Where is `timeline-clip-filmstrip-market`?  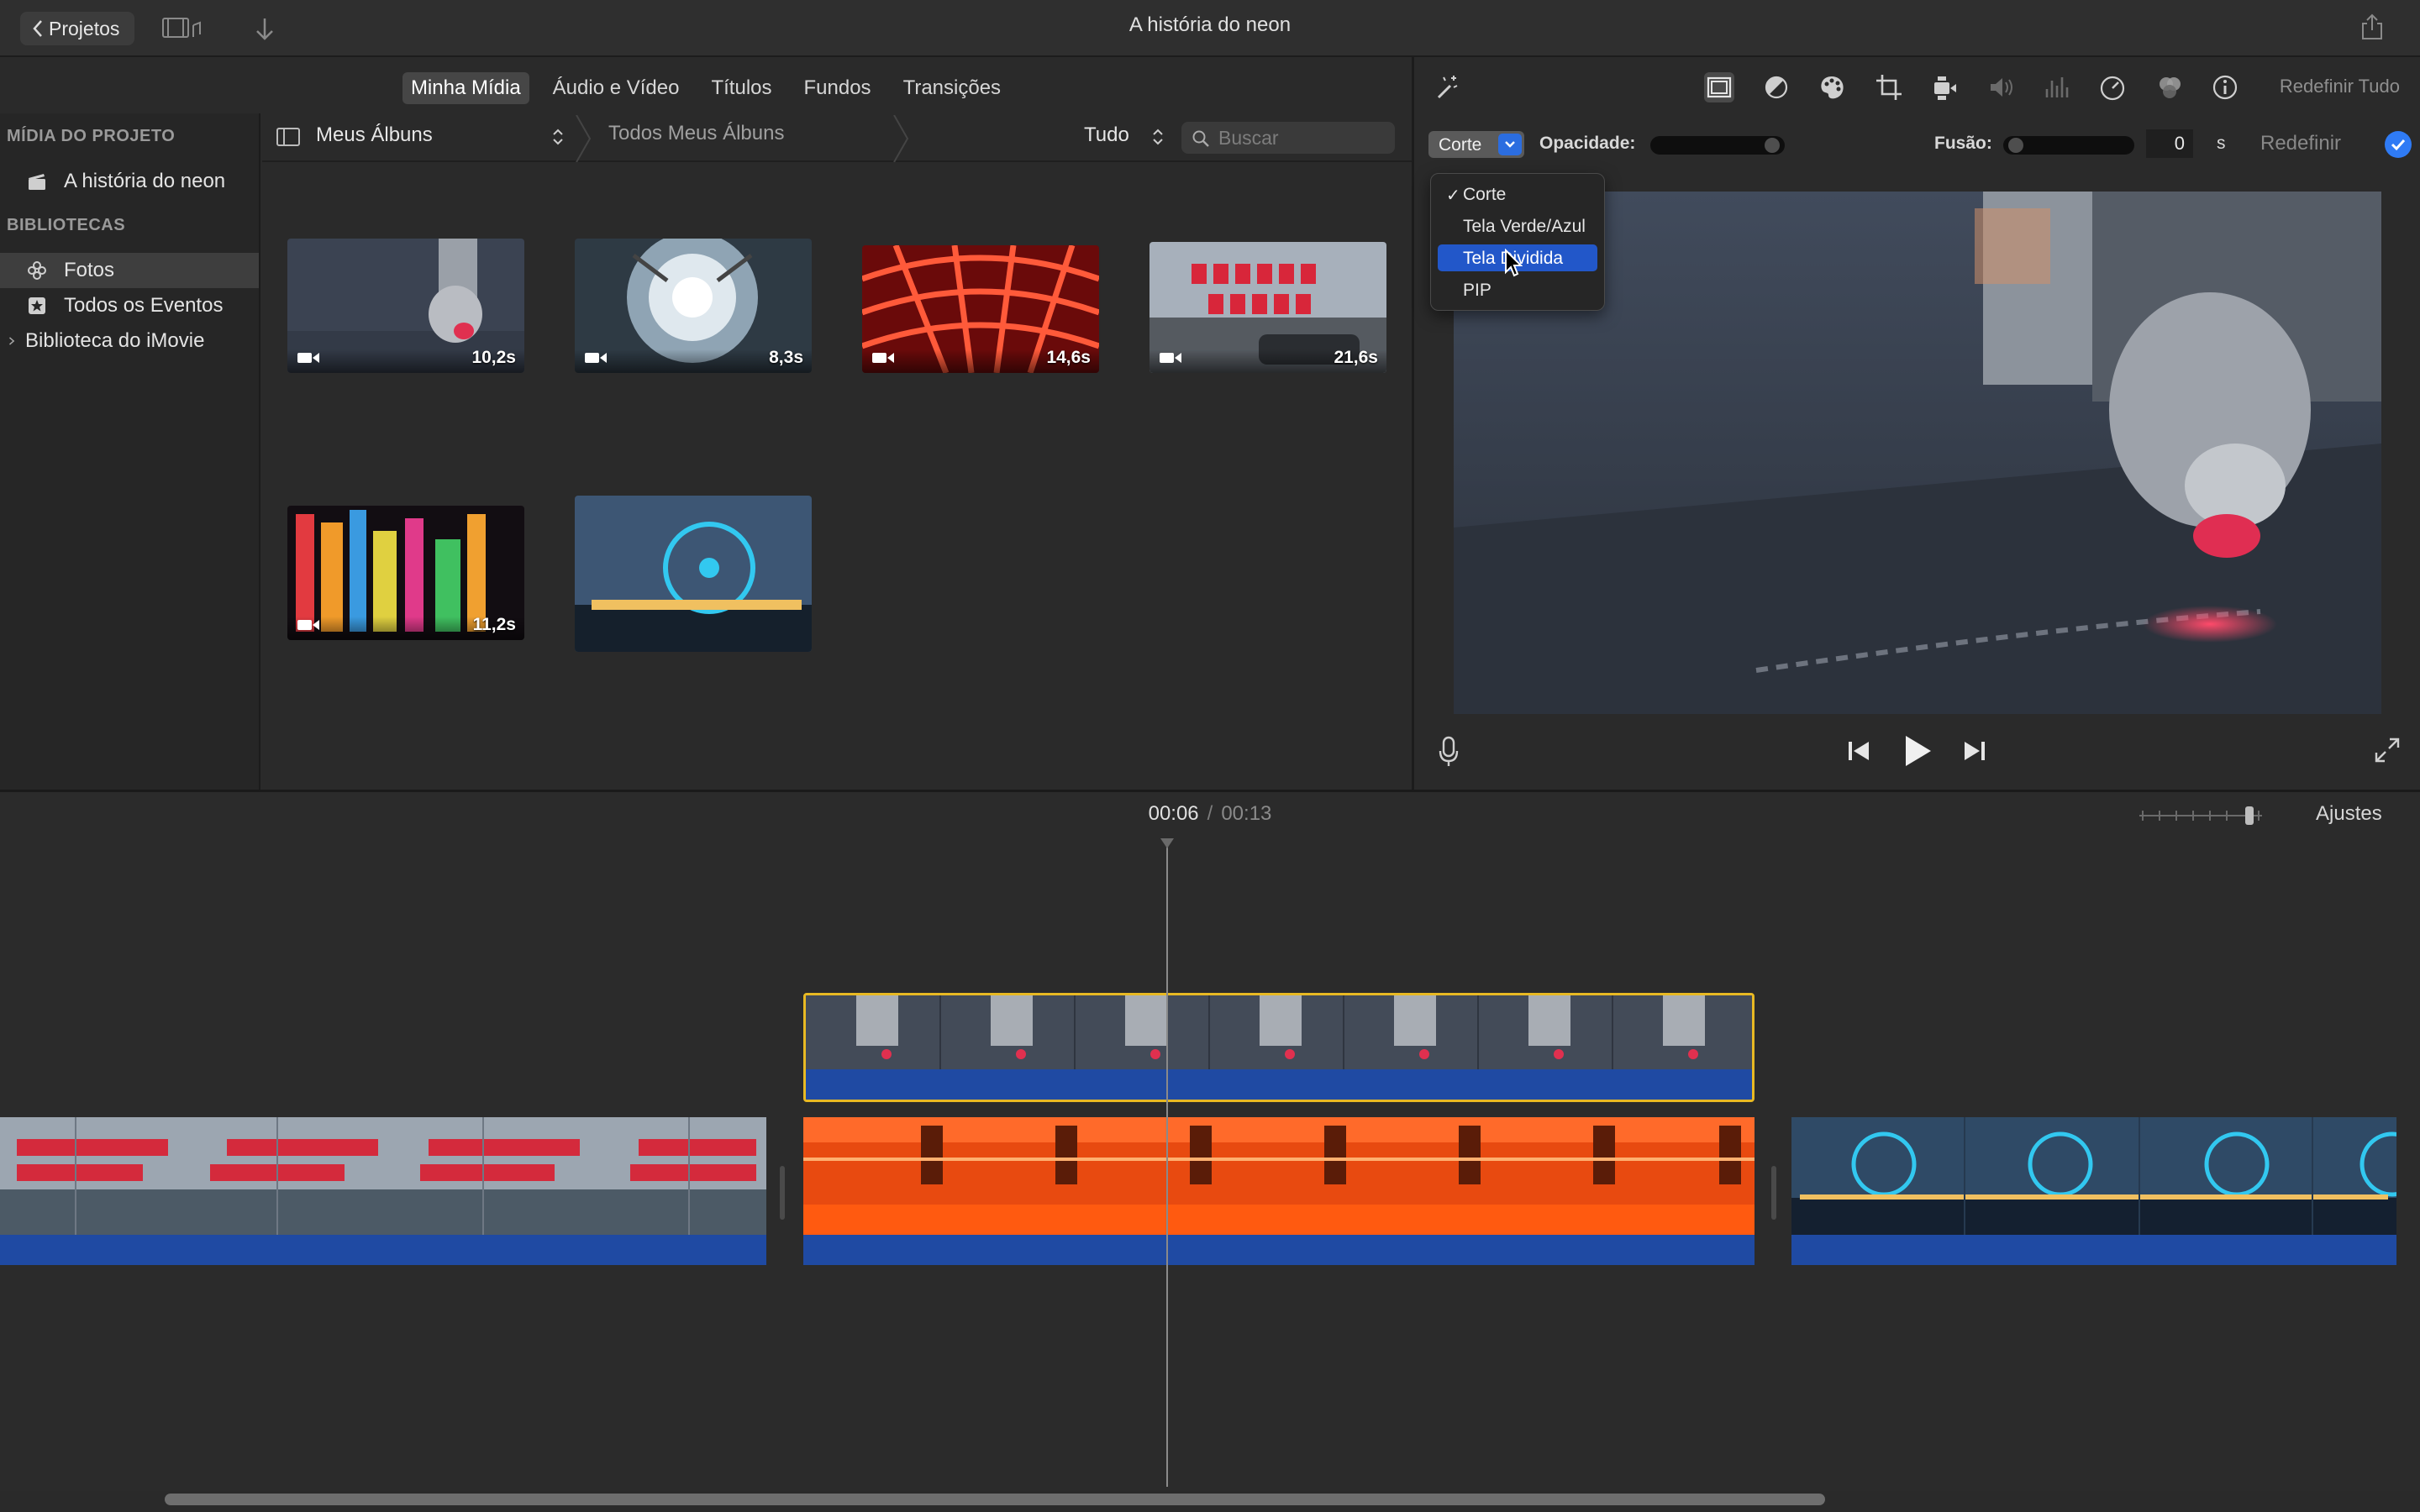 timeline-clip-filmstrip-market is located at coordinates (383, 1176).